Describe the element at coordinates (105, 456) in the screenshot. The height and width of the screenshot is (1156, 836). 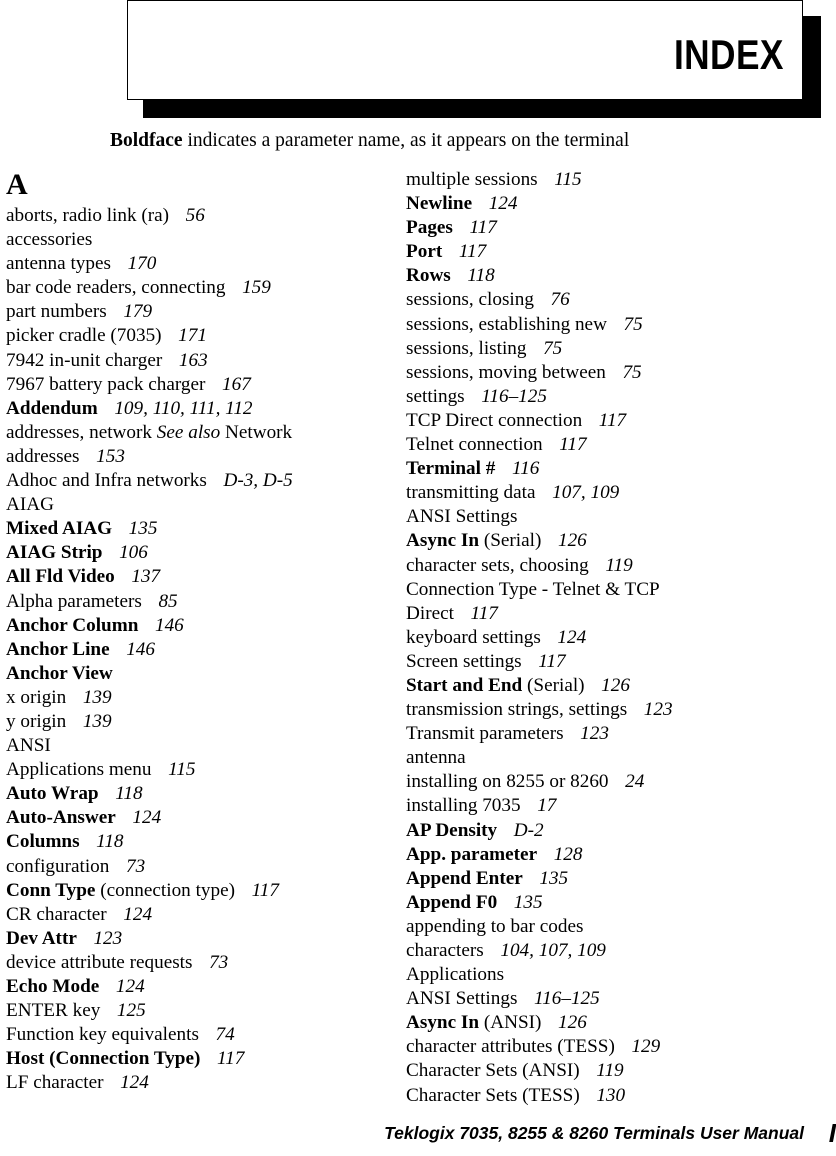
I see `index-entry-pages: 153` at that location.